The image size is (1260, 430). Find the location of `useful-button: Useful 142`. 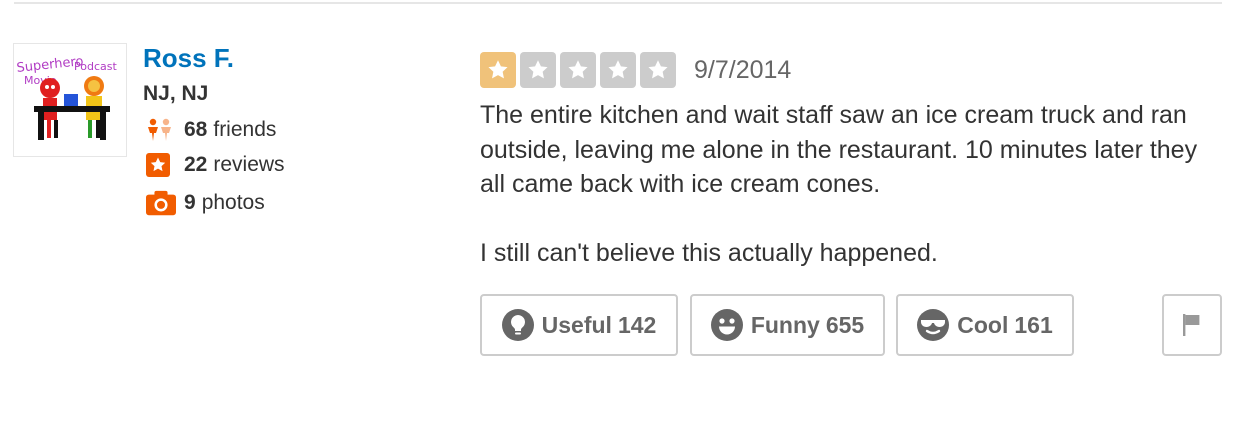

useful-button: Useful 142 is located at coordinates (579, 325).